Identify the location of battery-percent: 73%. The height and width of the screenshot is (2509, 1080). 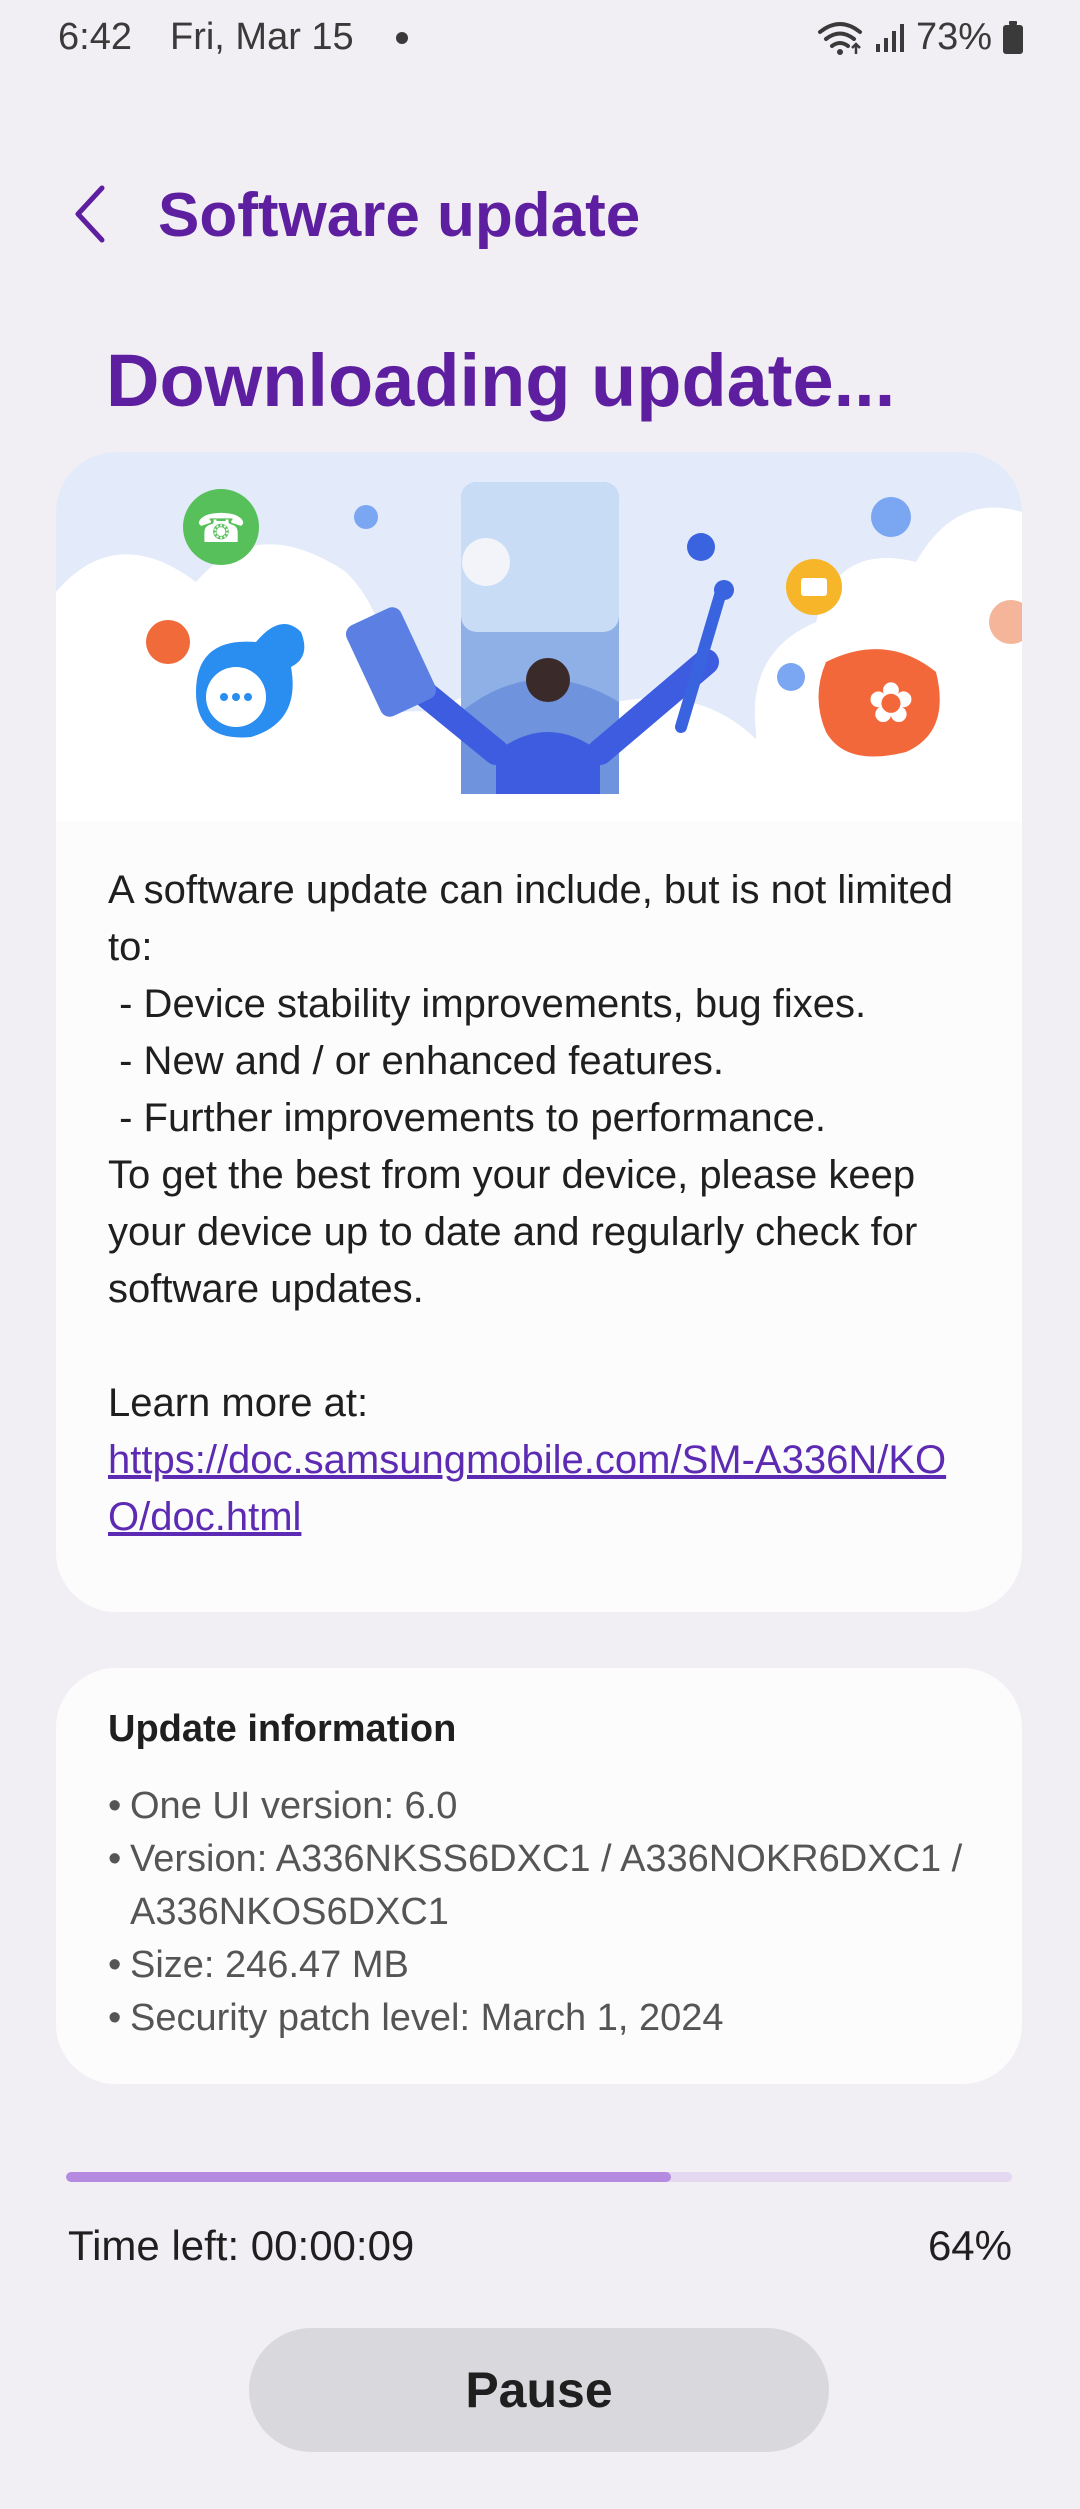
(953, 37).